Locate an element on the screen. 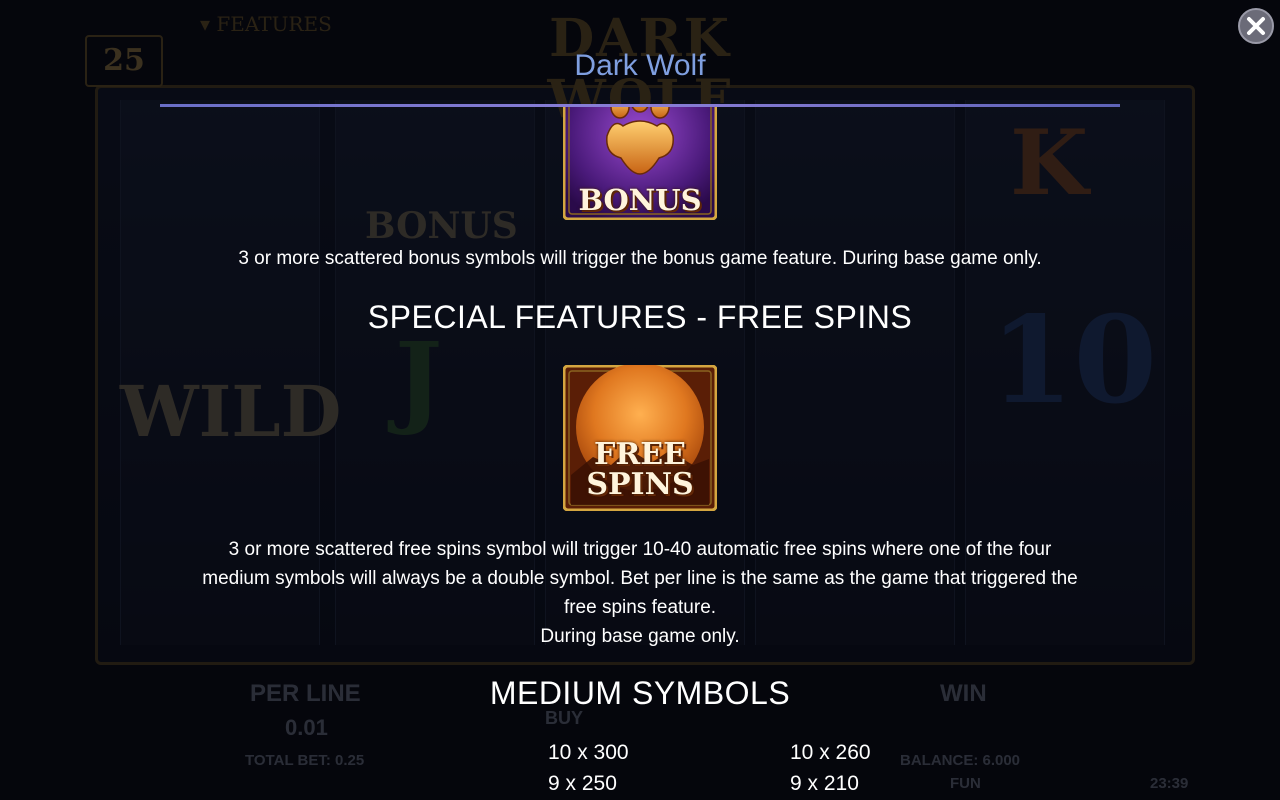 The image size is (1280, 800). paytable-column: 10 x 260 9 x 210 is located at coordinates (830, 768).